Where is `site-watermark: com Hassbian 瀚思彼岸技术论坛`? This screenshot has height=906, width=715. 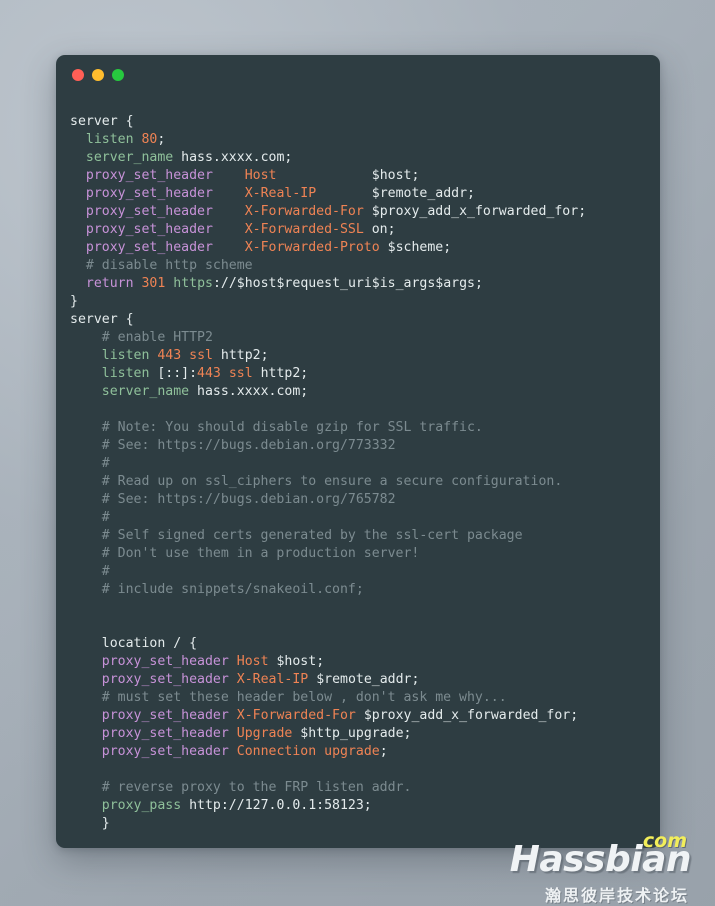 site-watermark: com Hassbian 瀚思彼岸技术论坛 is located at coordinates (596, 867).